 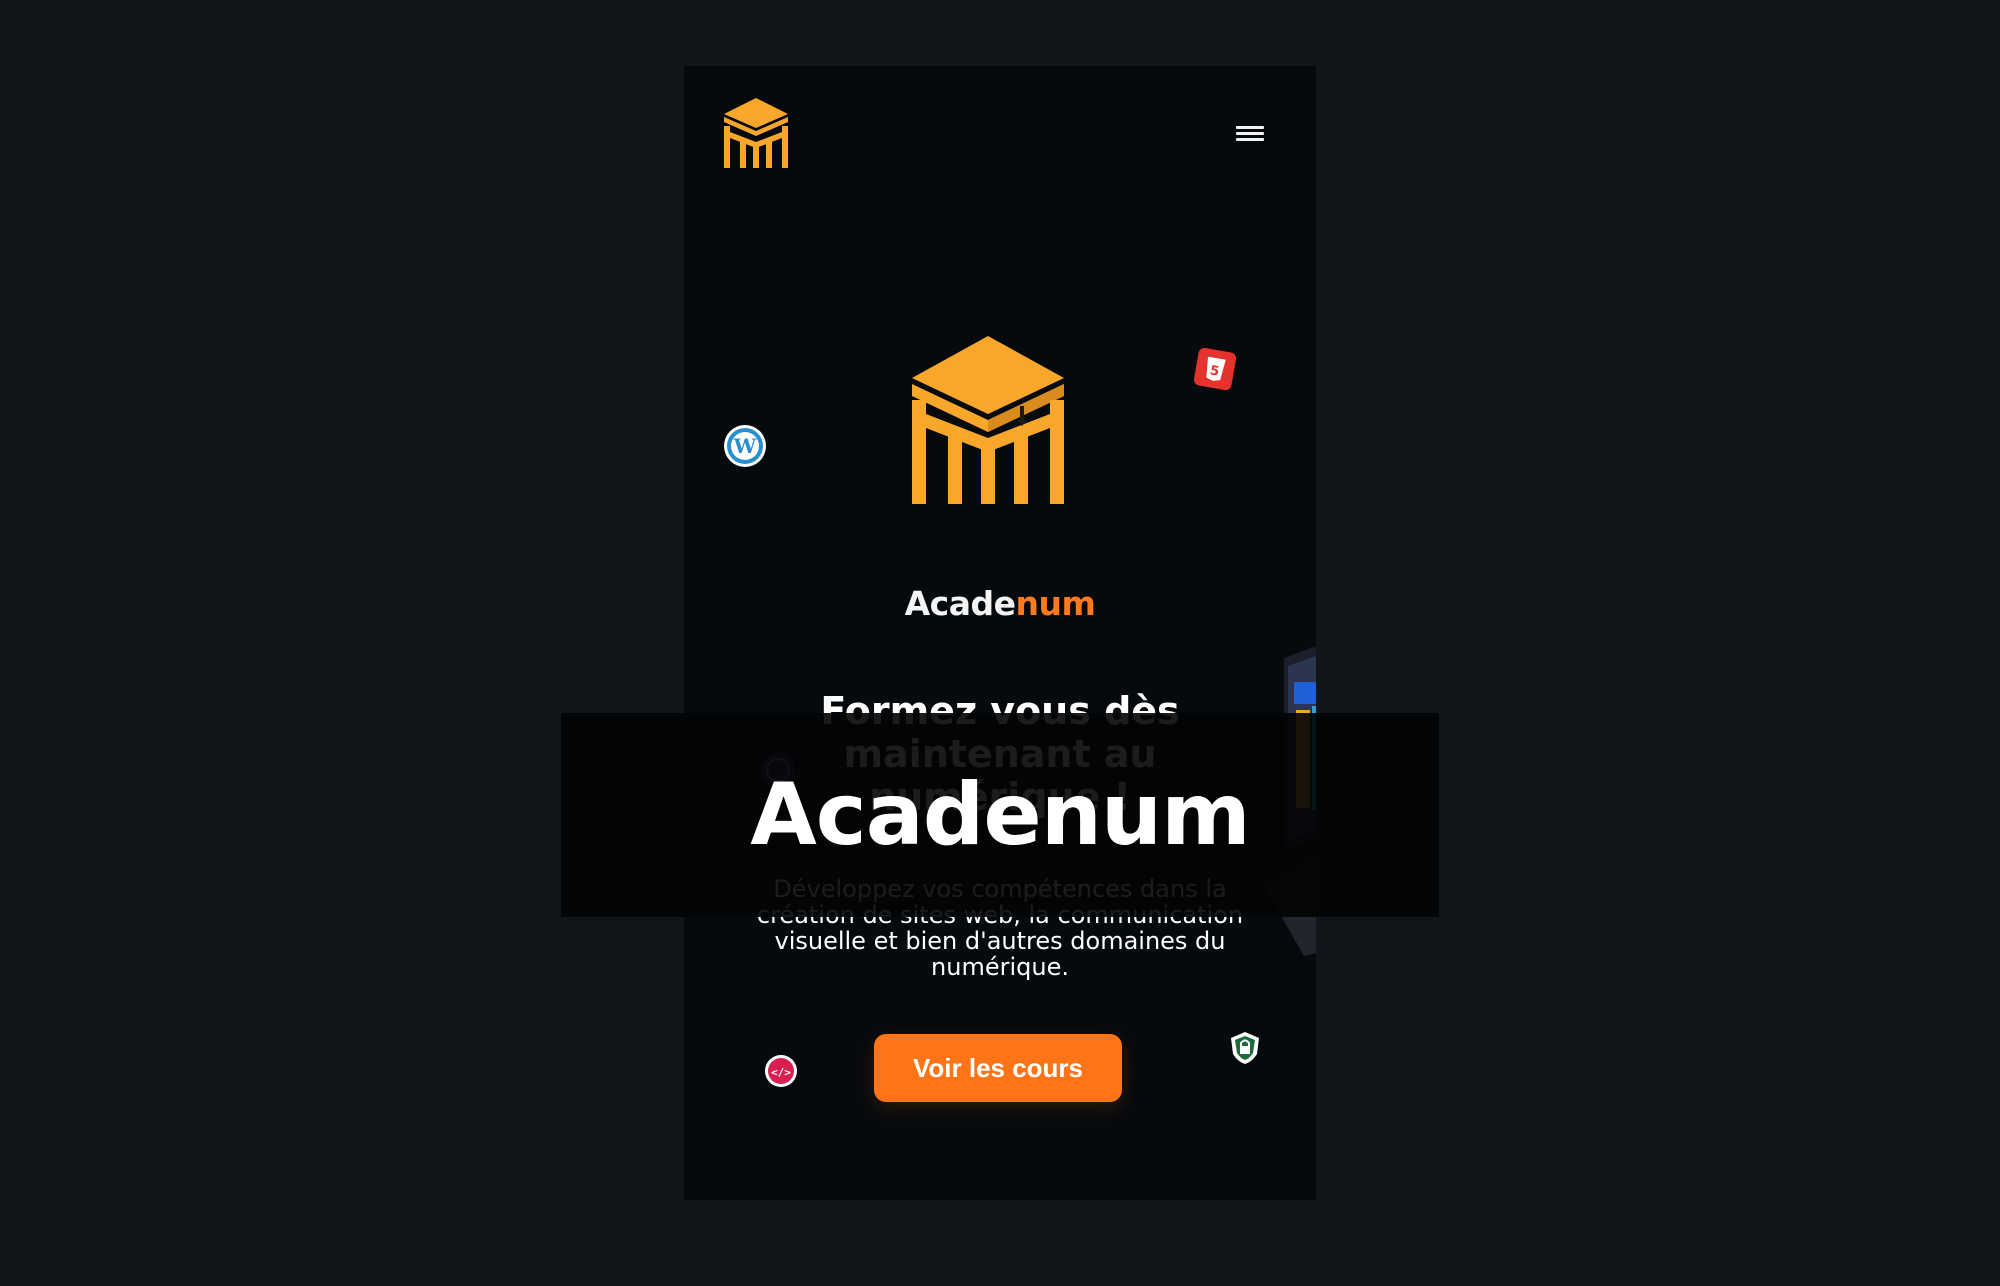 I want to click on html5-icon: 5, so click(x=1215, y=369).